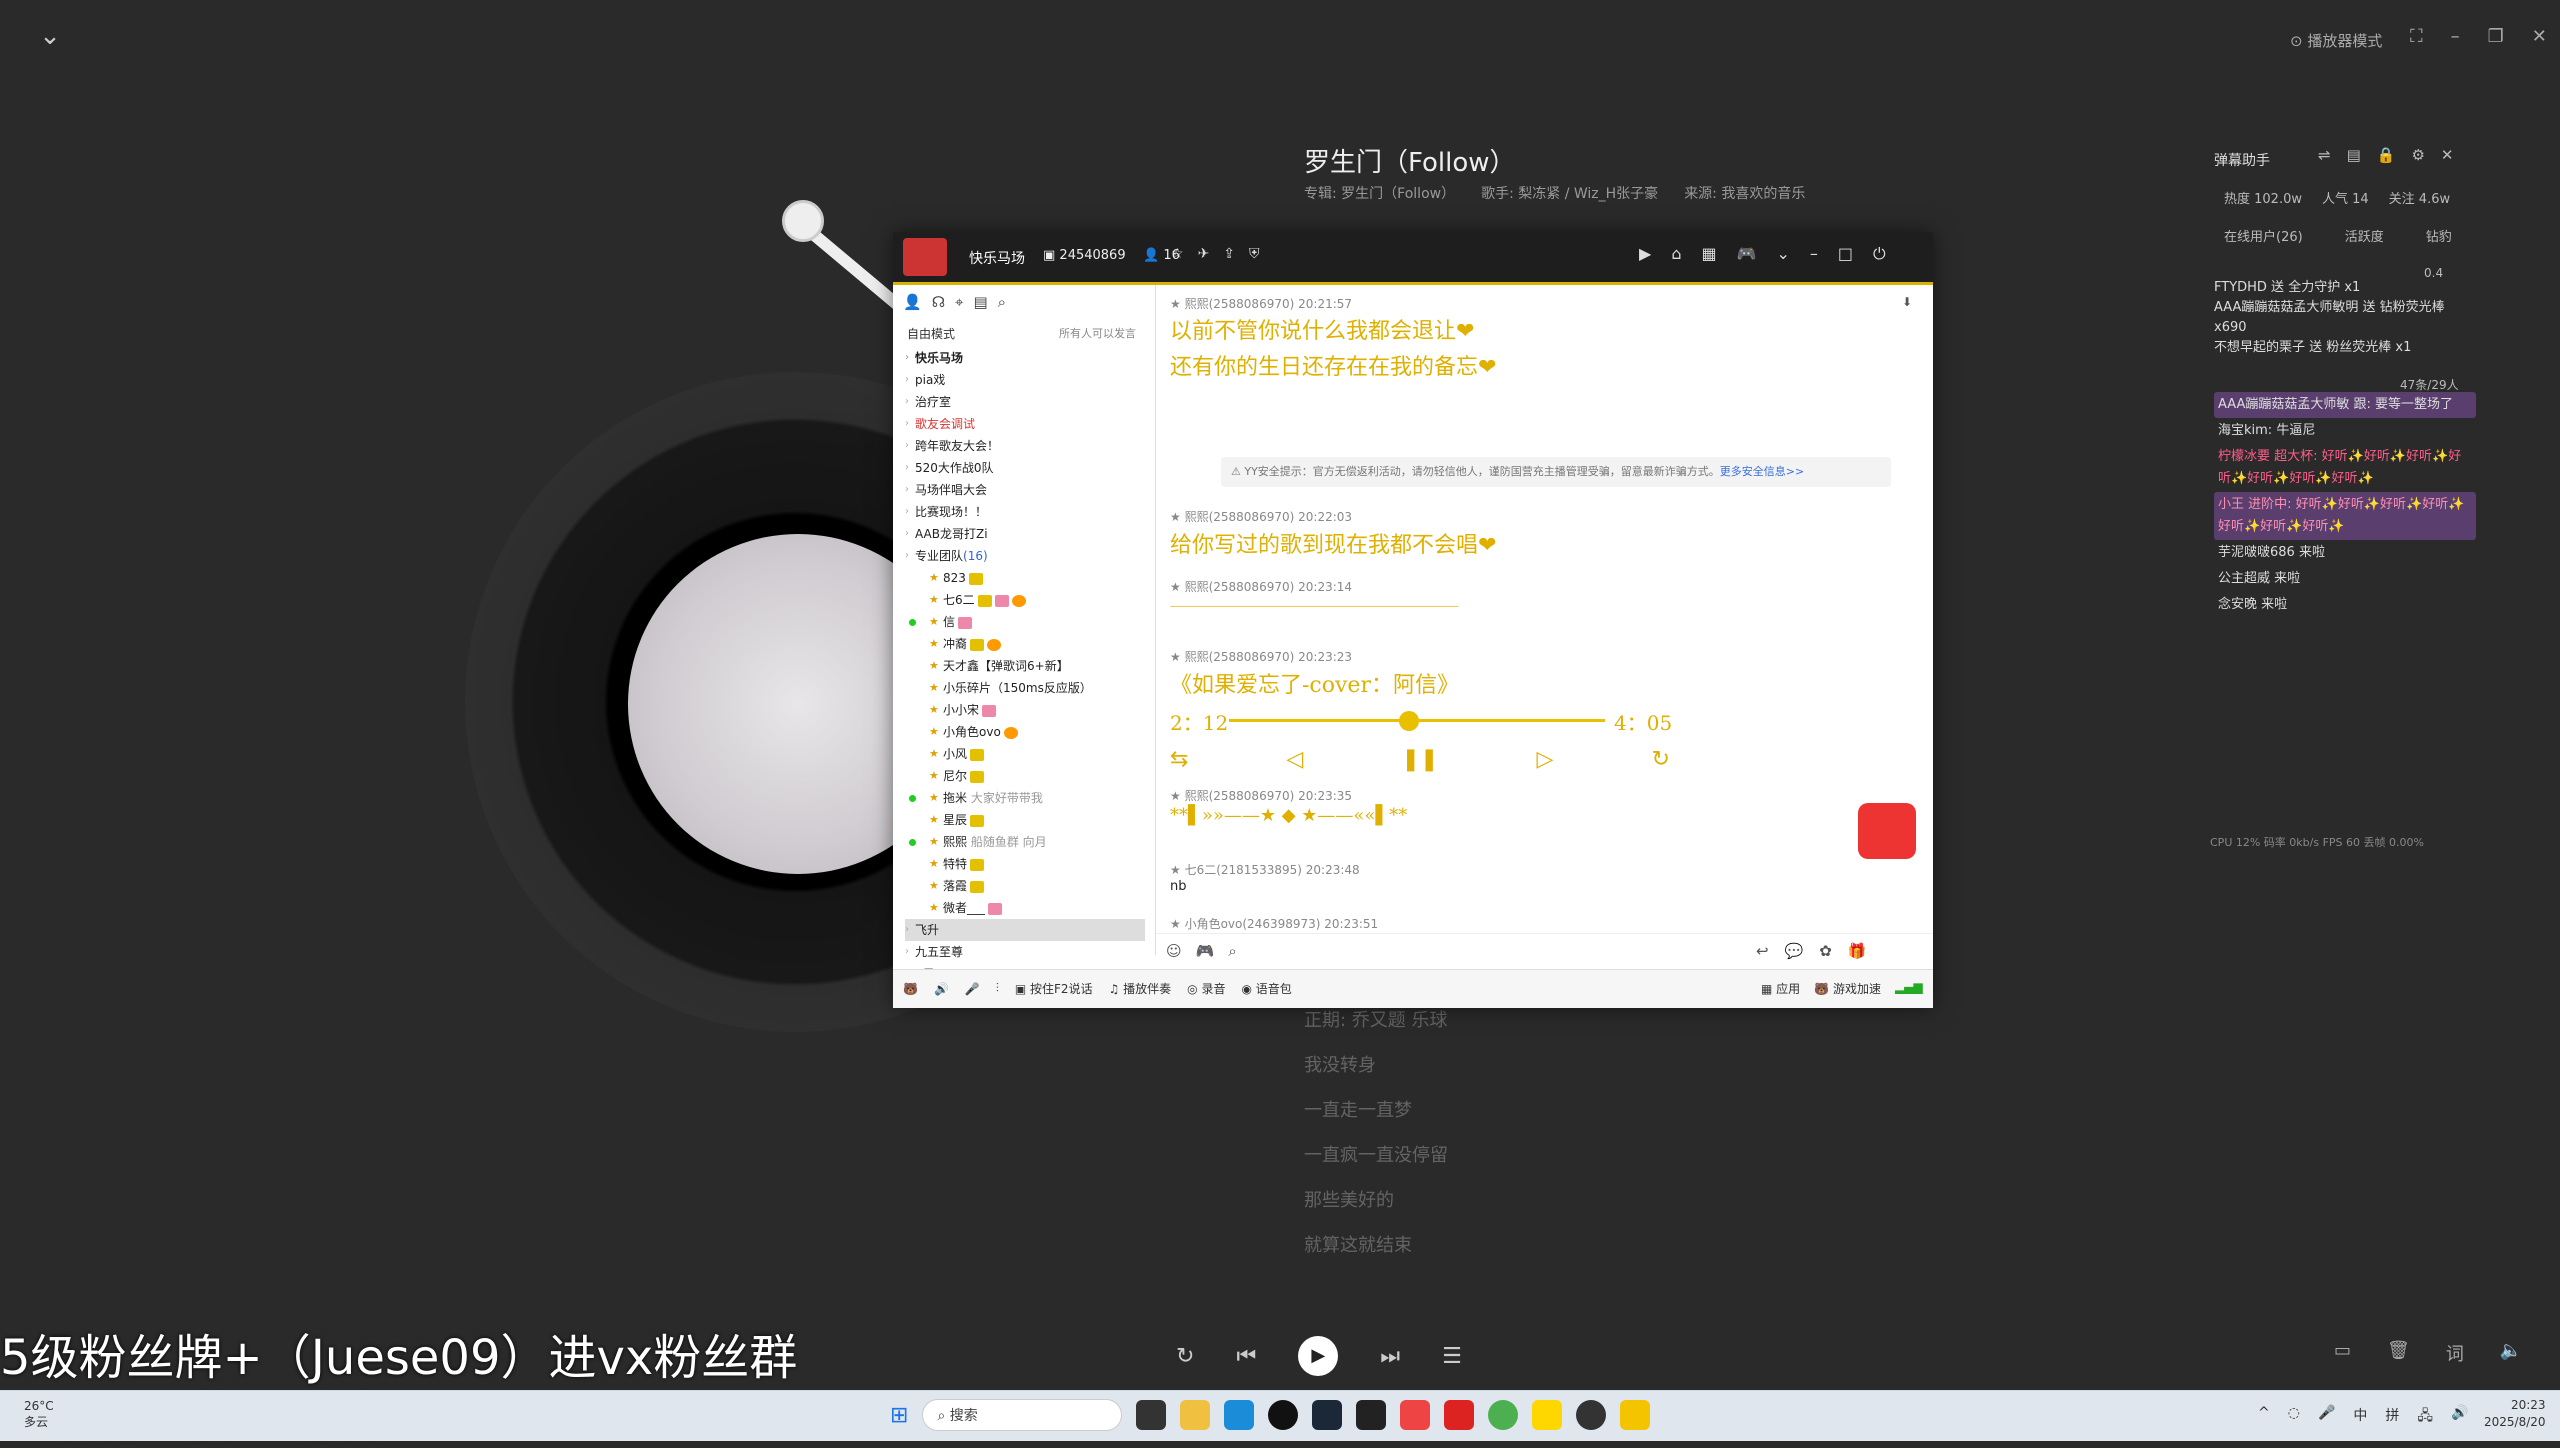 The height and width of the screenshot is (1448, 2560). What do you see at coordinates (1025, 644) in the screenshot?
I see `member-item: 冲裔` at bounding box center [1025, 644].